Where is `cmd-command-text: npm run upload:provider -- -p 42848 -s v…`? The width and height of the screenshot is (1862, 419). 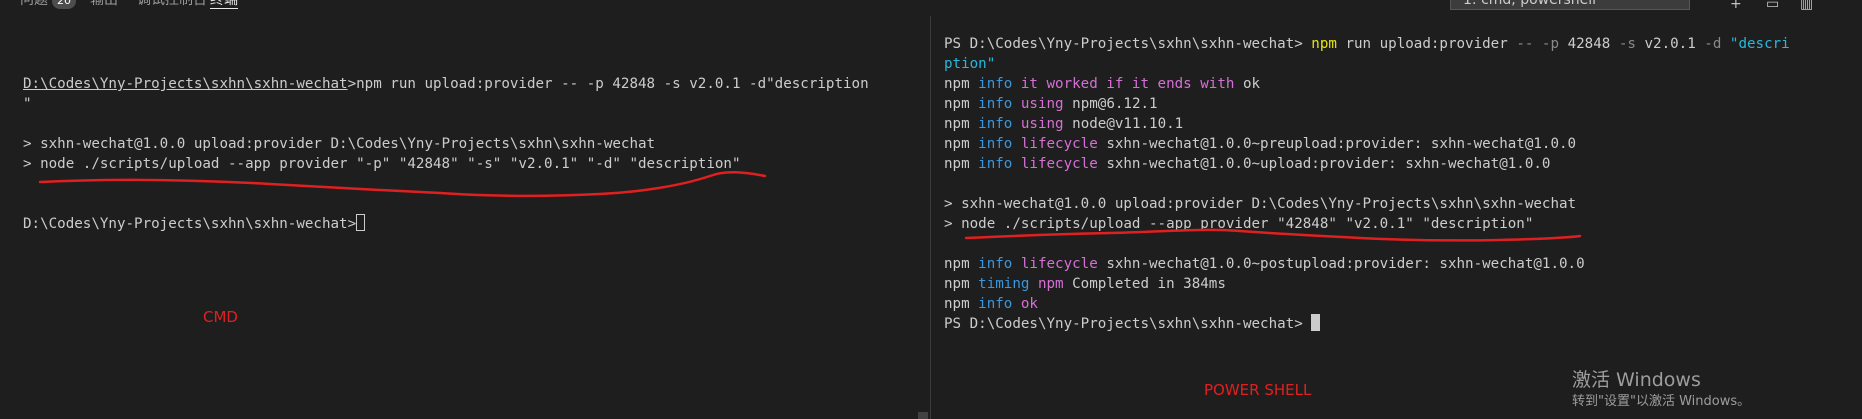 cmd-command-text: npm run upload:provider -- -p 42848 -s v… is located at coordinates (612, 84).